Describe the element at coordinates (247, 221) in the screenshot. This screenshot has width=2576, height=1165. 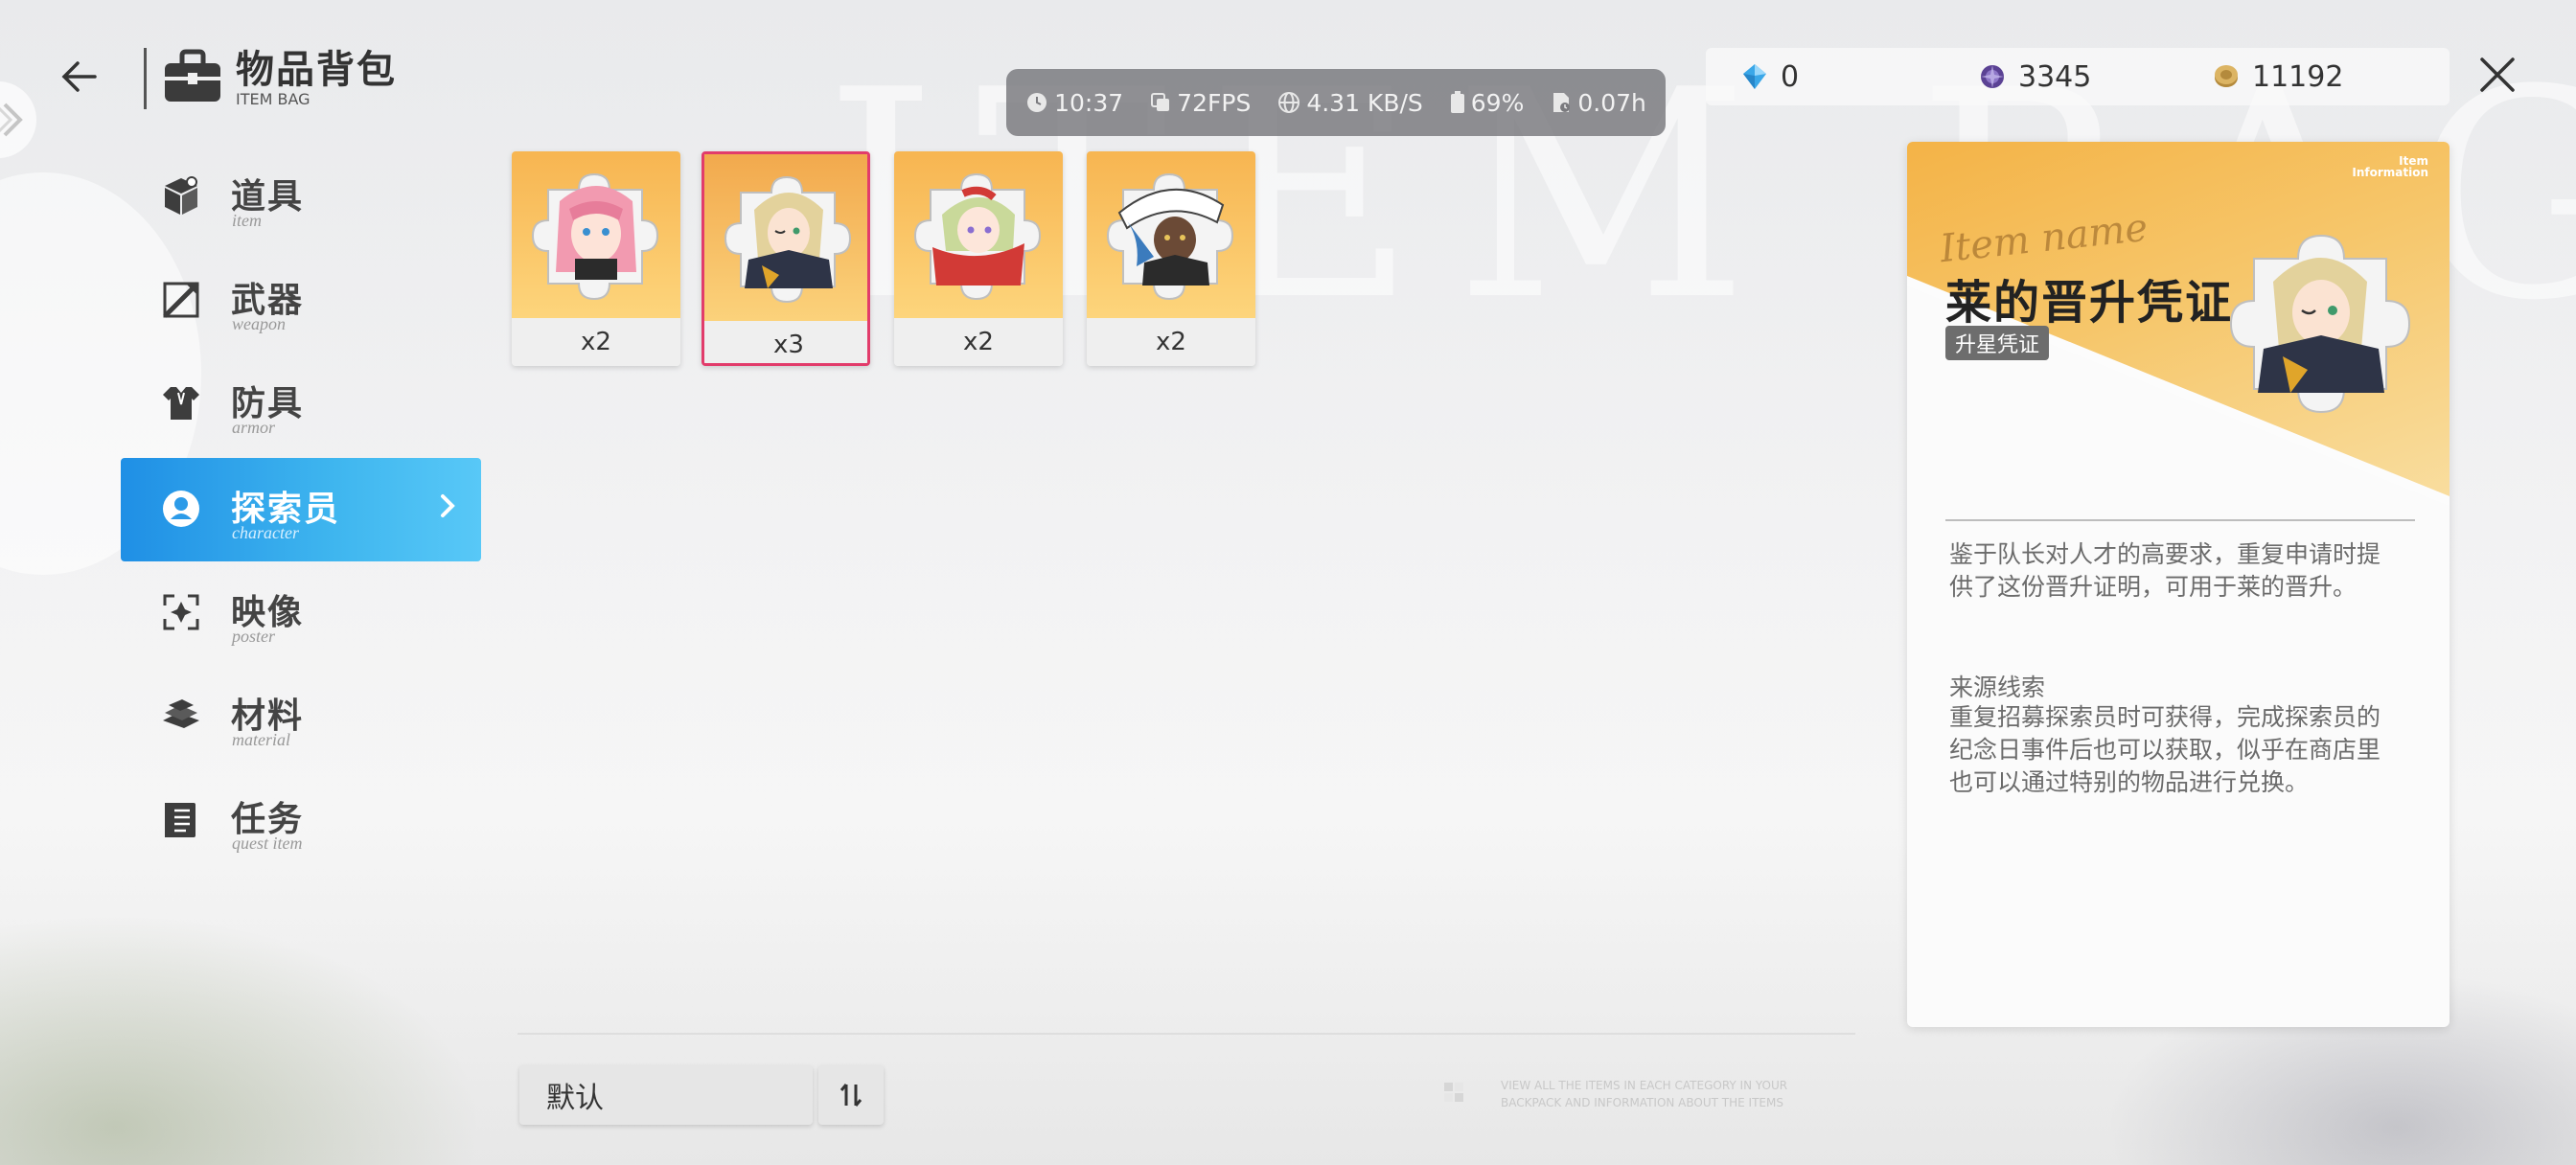
I see `sidebar-item-sublabel: item` at that location.